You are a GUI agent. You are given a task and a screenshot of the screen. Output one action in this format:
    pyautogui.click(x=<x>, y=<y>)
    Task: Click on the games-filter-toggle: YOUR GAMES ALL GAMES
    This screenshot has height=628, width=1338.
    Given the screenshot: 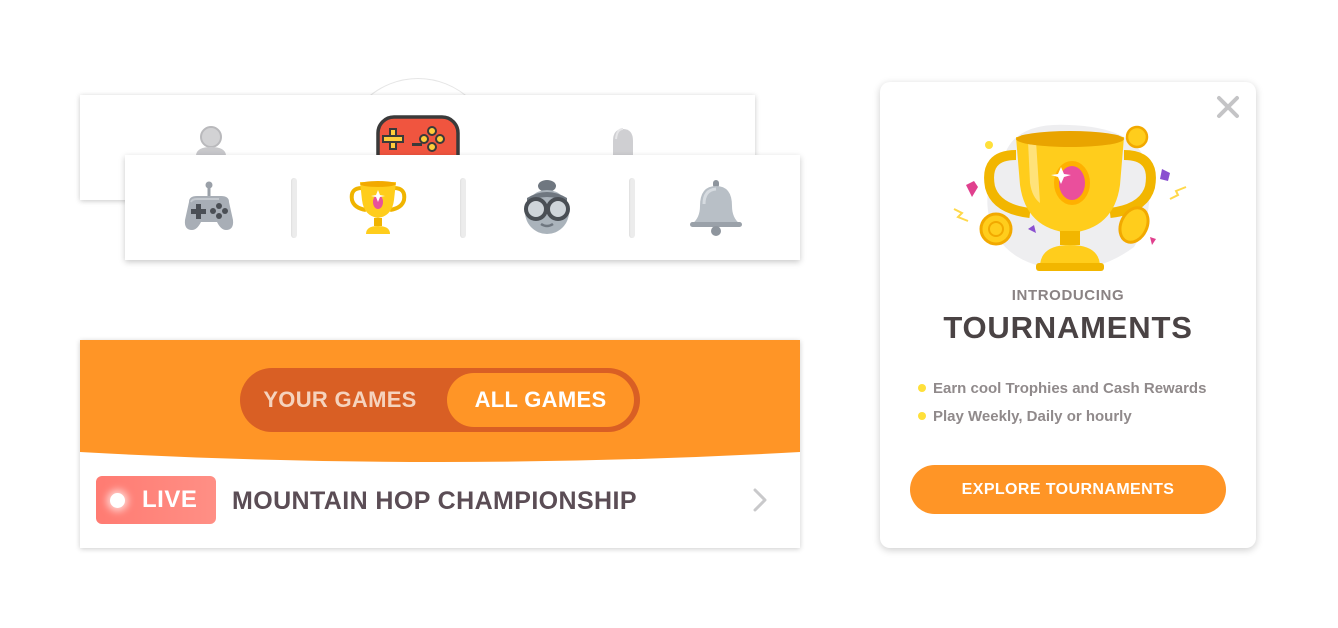 What is the action you would take?
    pyautogui.click(x=440, y=400)
    